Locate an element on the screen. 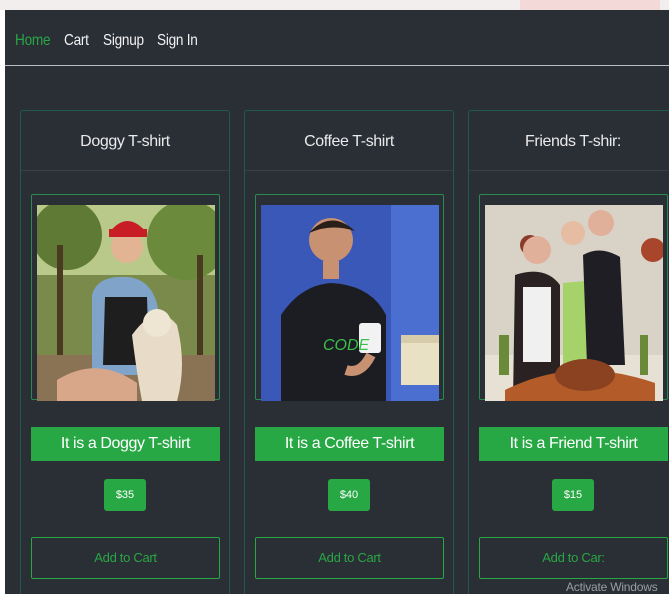 This screenshot has height=594, width=669. card-header: Friends T-shir: is located at coordinates (569, 141).